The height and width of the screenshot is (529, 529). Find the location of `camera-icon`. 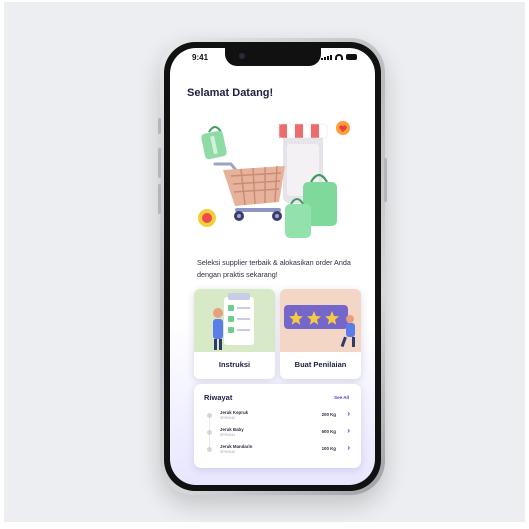

camera-icon is located at coordinates (241, 56).